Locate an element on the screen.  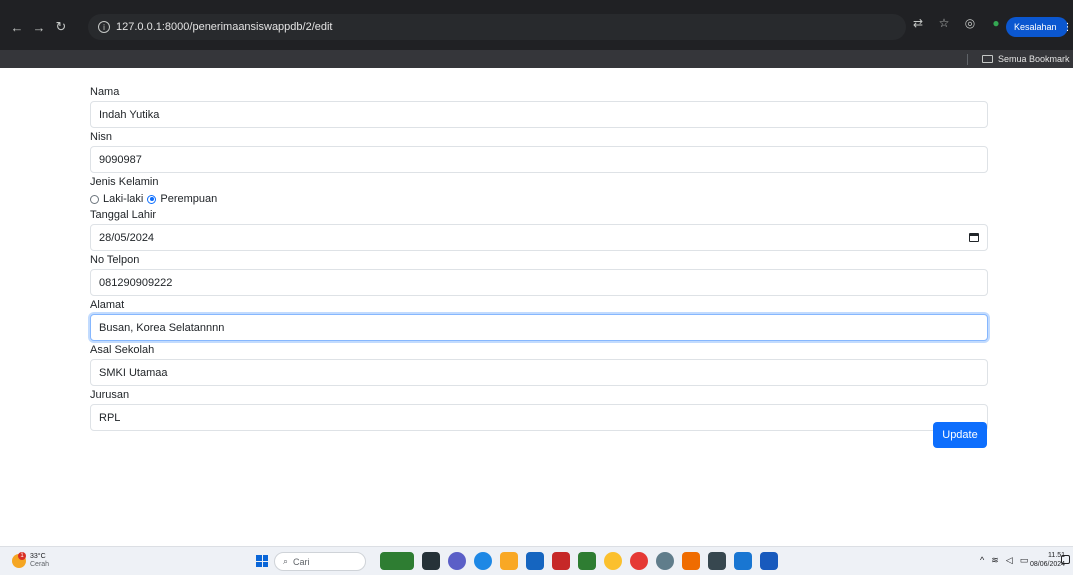
chevron-up-icon: ^ is located at coordinates (982, 560).